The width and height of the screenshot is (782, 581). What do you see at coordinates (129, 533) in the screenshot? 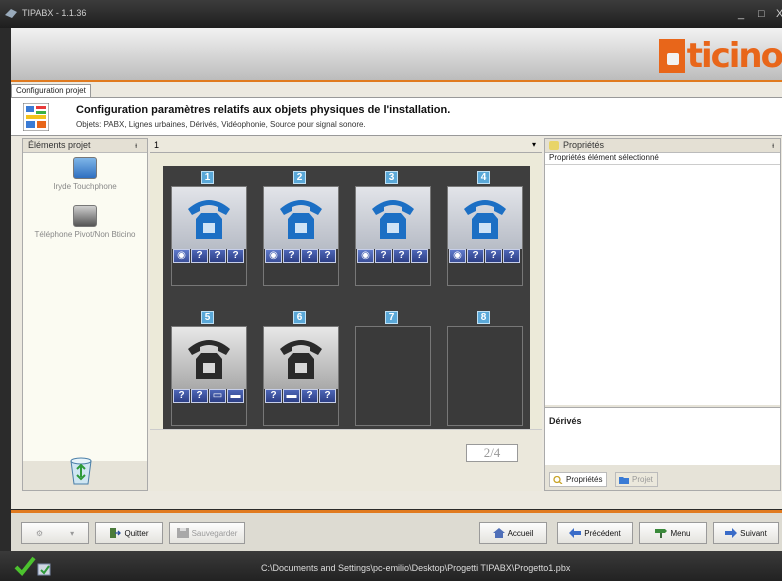
I see `quit-button: Quitter` at bounding box center [129, 533].